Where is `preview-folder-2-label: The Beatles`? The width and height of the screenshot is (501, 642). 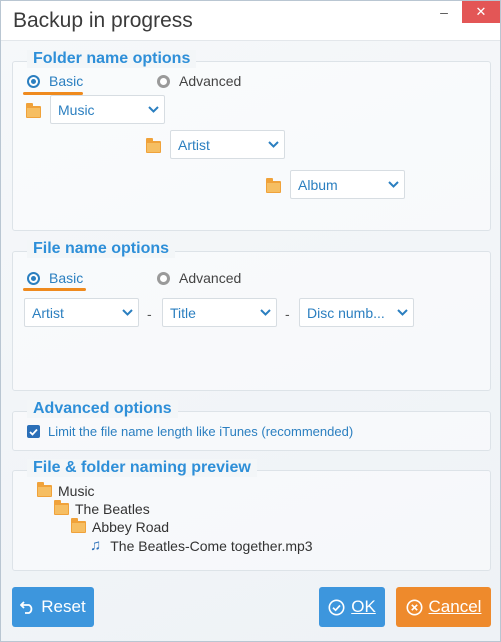 preview-folder-2-label: The Beatles is located at coordinates (112, 509).